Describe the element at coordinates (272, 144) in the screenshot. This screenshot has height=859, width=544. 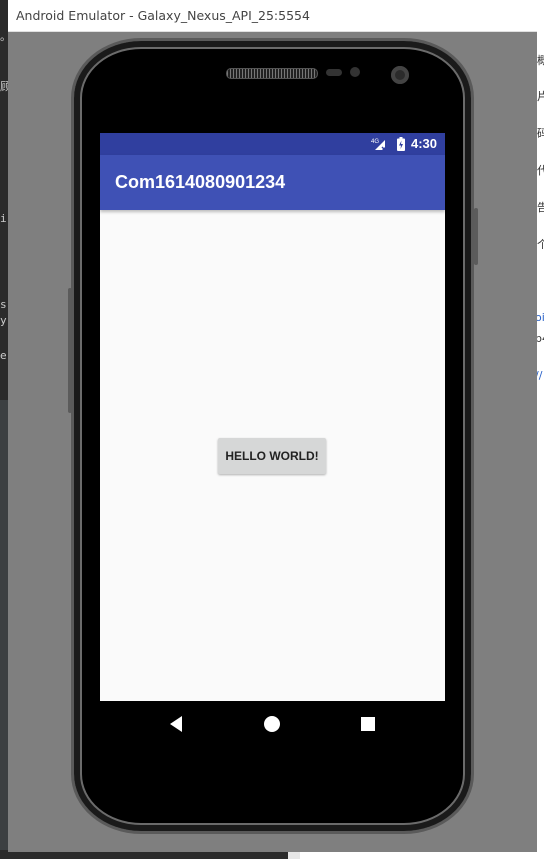
I see `status-bar: 4G 4:30` at that location.